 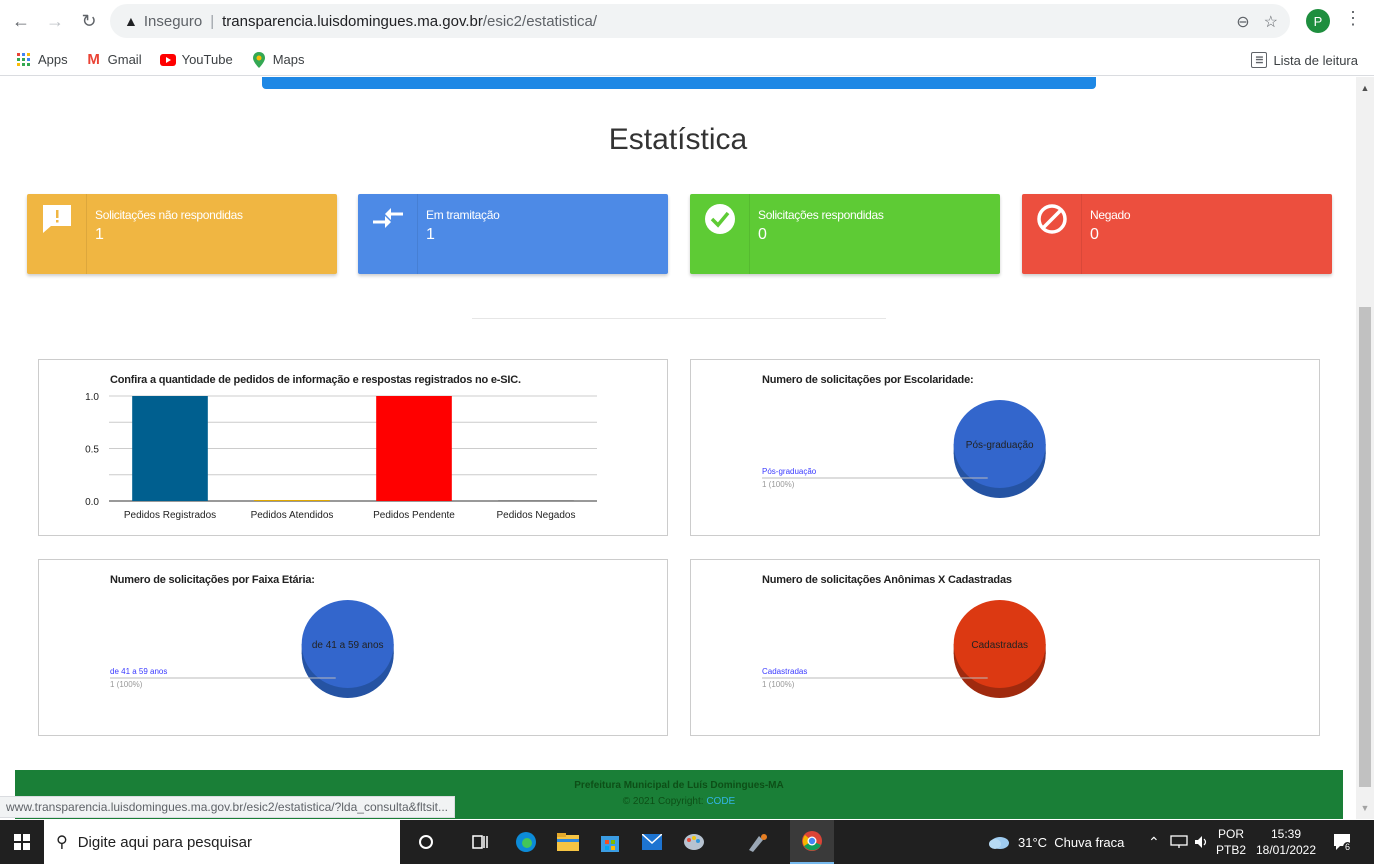 I want to click on chrome-icon, so click(x=812, y=841).